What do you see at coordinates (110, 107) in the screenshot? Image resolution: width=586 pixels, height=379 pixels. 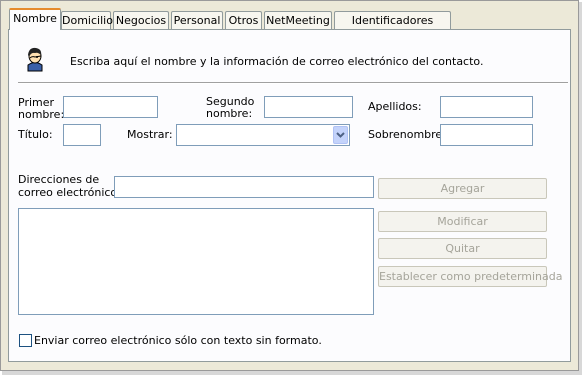 I see `first-name-field` at bounding box center [110, 107].